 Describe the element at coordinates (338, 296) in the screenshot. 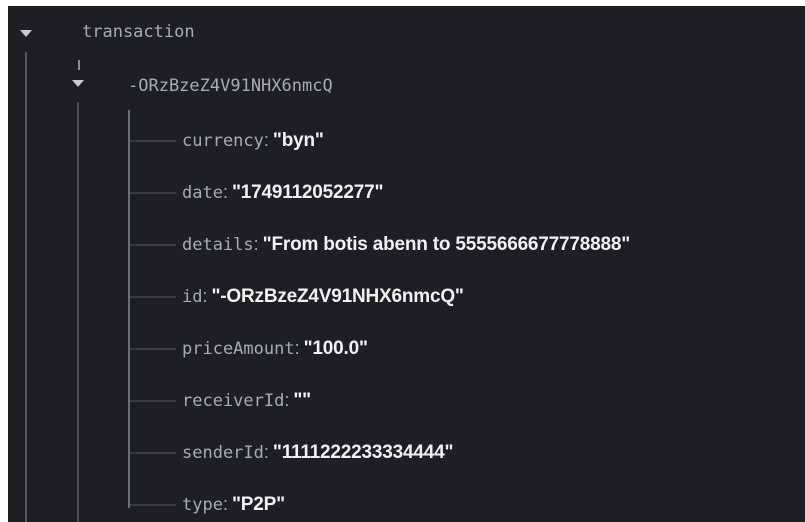

I see `field-value: "-ORzBzeZ4V91NHX6nmcQ"` at that location.